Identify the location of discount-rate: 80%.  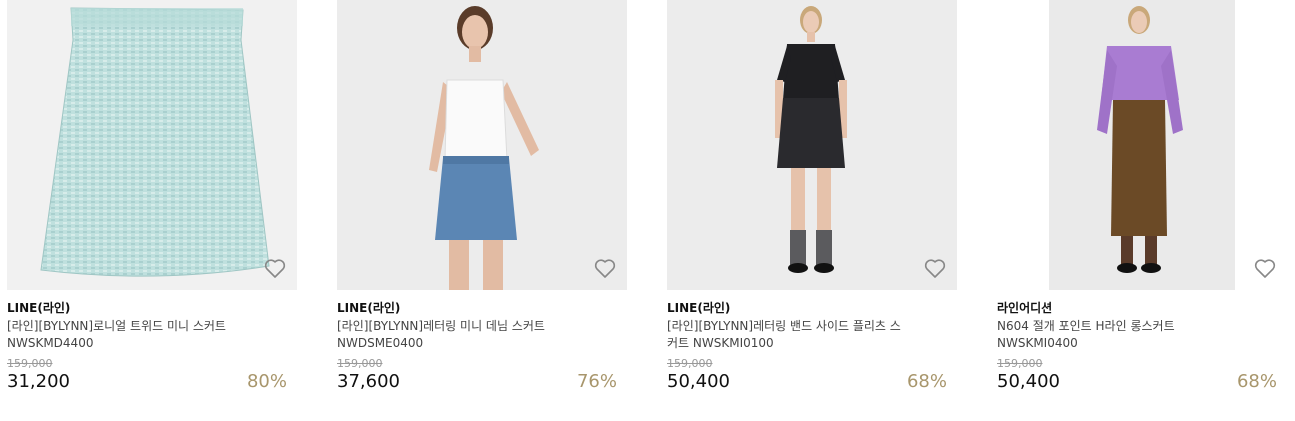
(266, 381).